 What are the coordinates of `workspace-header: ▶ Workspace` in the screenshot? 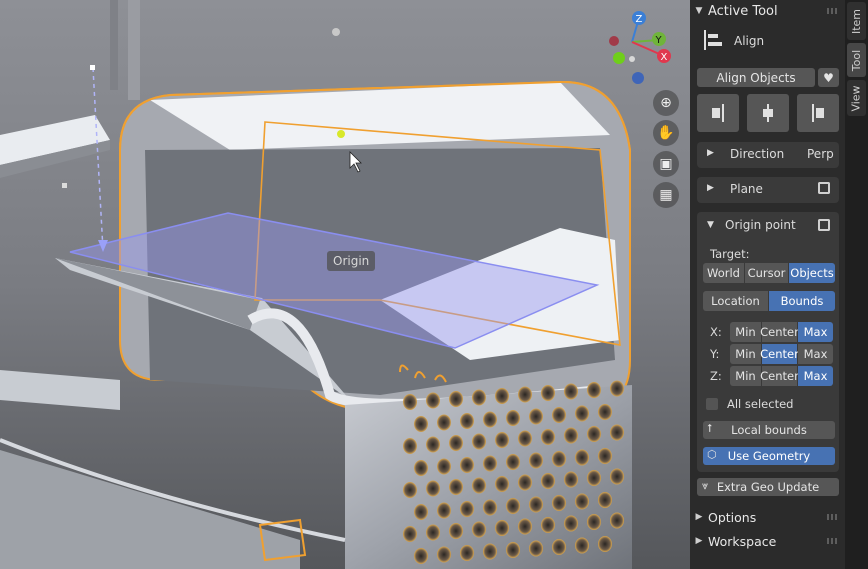 It's located at (767, 541).